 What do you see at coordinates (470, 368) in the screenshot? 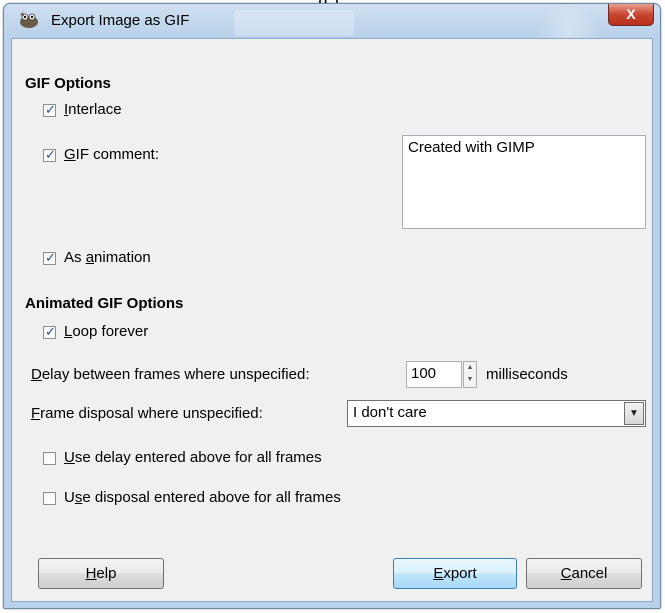
I see `spin-up-icon: ▲` at bounding box center [470, 368].